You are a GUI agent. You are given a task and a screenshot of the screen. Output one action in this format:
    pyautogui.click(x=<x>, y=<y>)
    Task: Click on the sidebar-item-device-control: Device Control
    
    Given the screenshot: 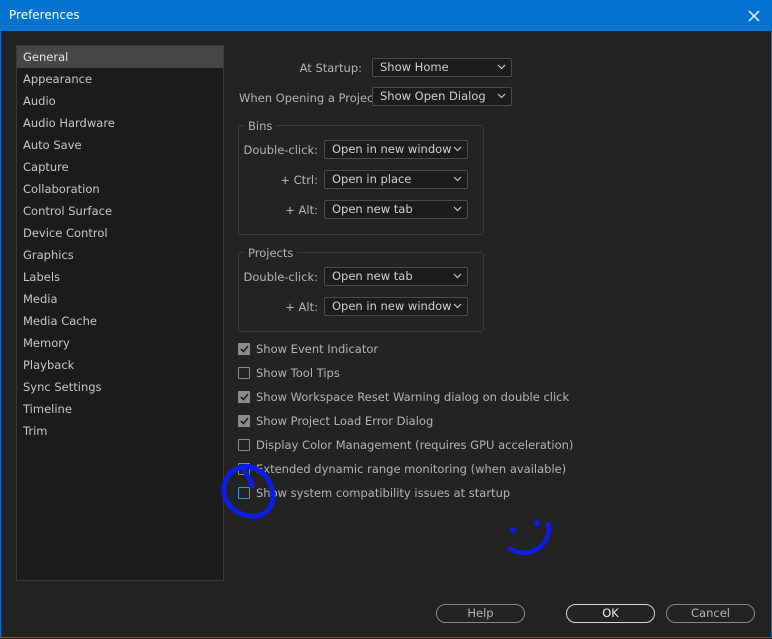 What is the action you would take?
    pyautogui.click(x=120, y=233)
    